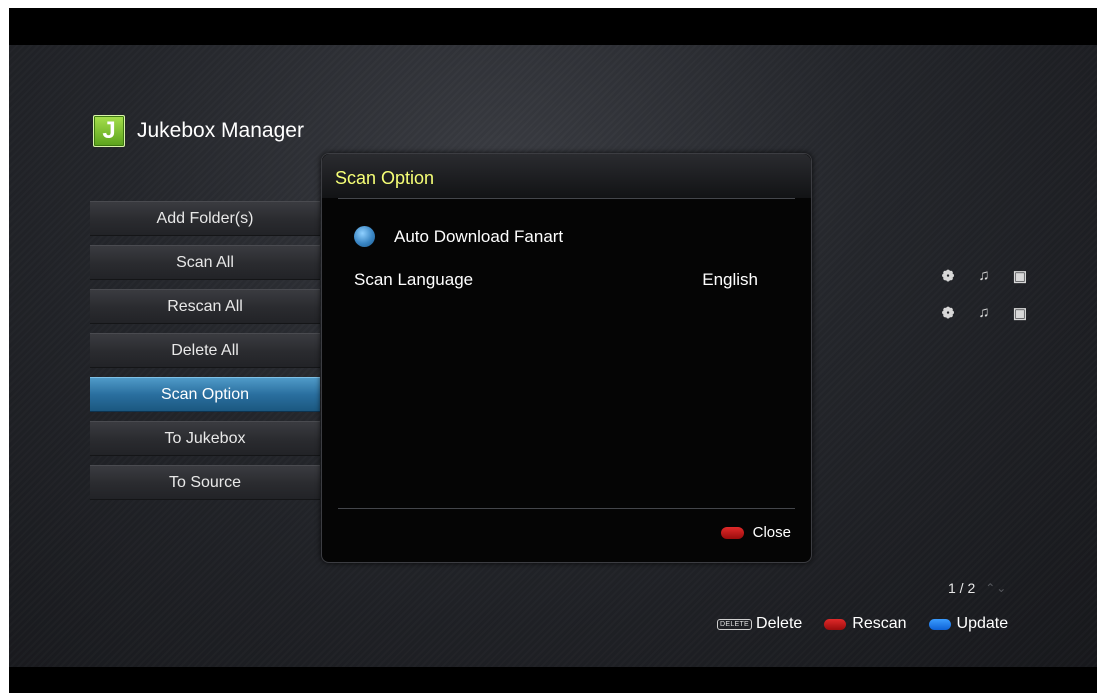 The height and width of the screenshot is (695, 1105). Describe the element at coordinates (205, 350) in the screenshot. I see `menu-item-delete-all: Delete All` at that location.